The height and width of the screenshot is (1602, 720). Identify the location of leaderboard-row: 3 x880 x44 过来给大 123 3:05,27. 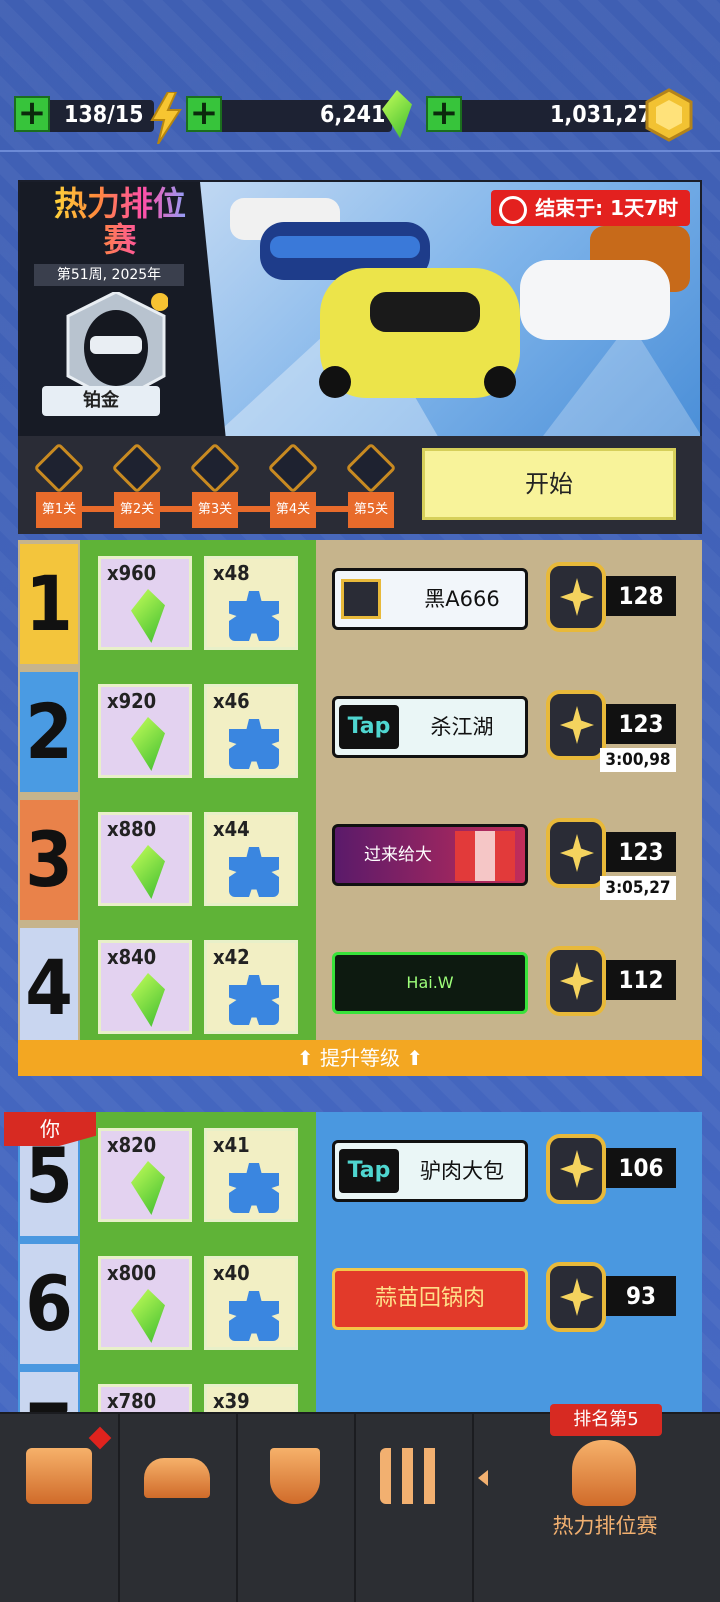
(360, 860).